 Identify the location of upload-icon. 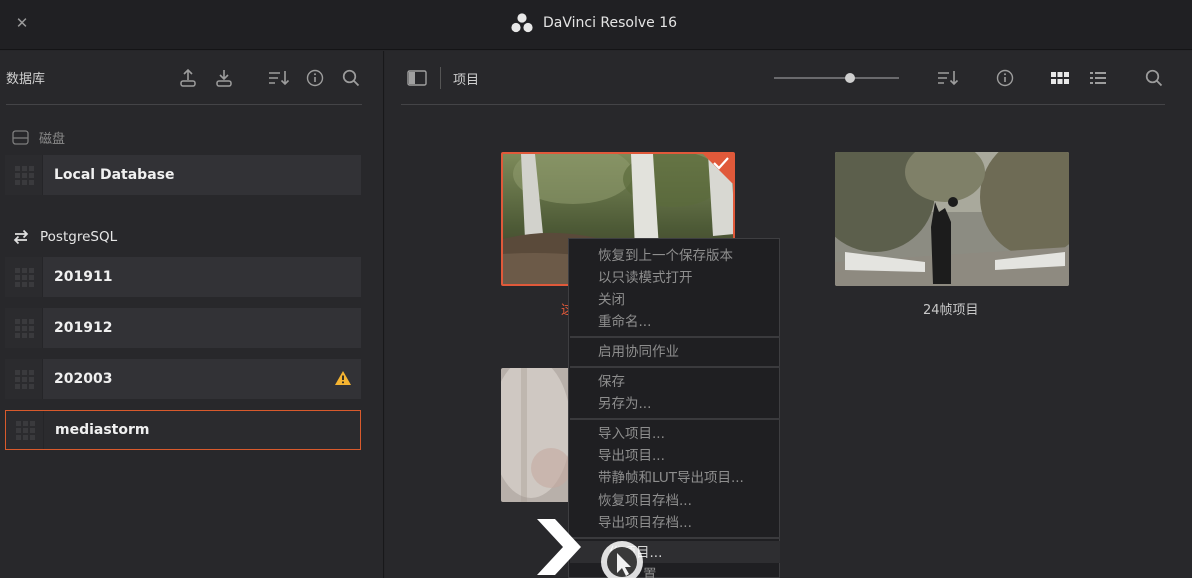
(188, 78).